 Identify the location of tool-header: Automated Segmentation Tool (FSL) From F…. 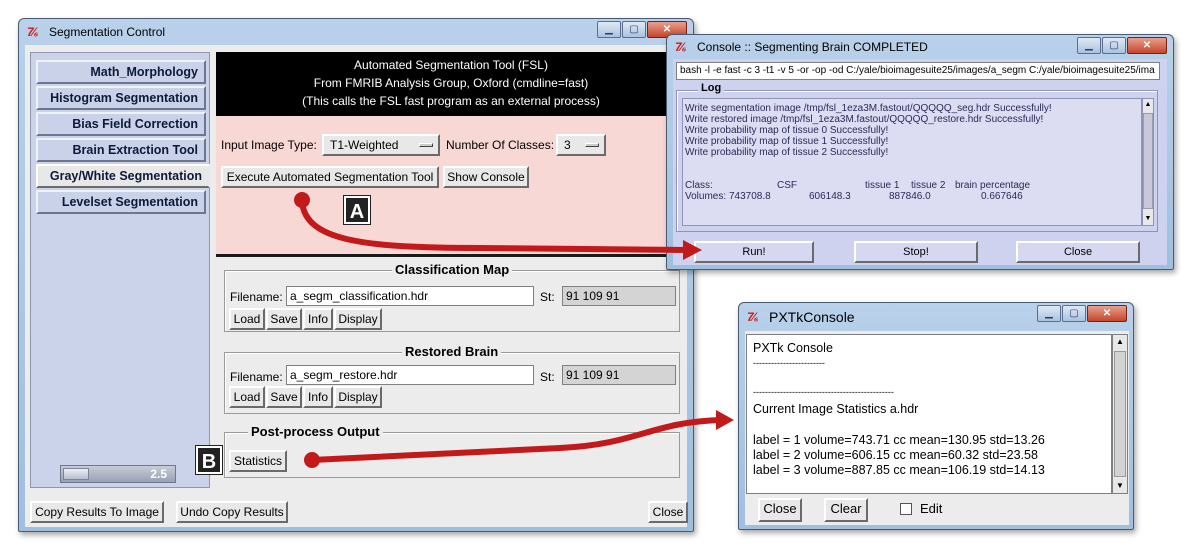
(451, 84).